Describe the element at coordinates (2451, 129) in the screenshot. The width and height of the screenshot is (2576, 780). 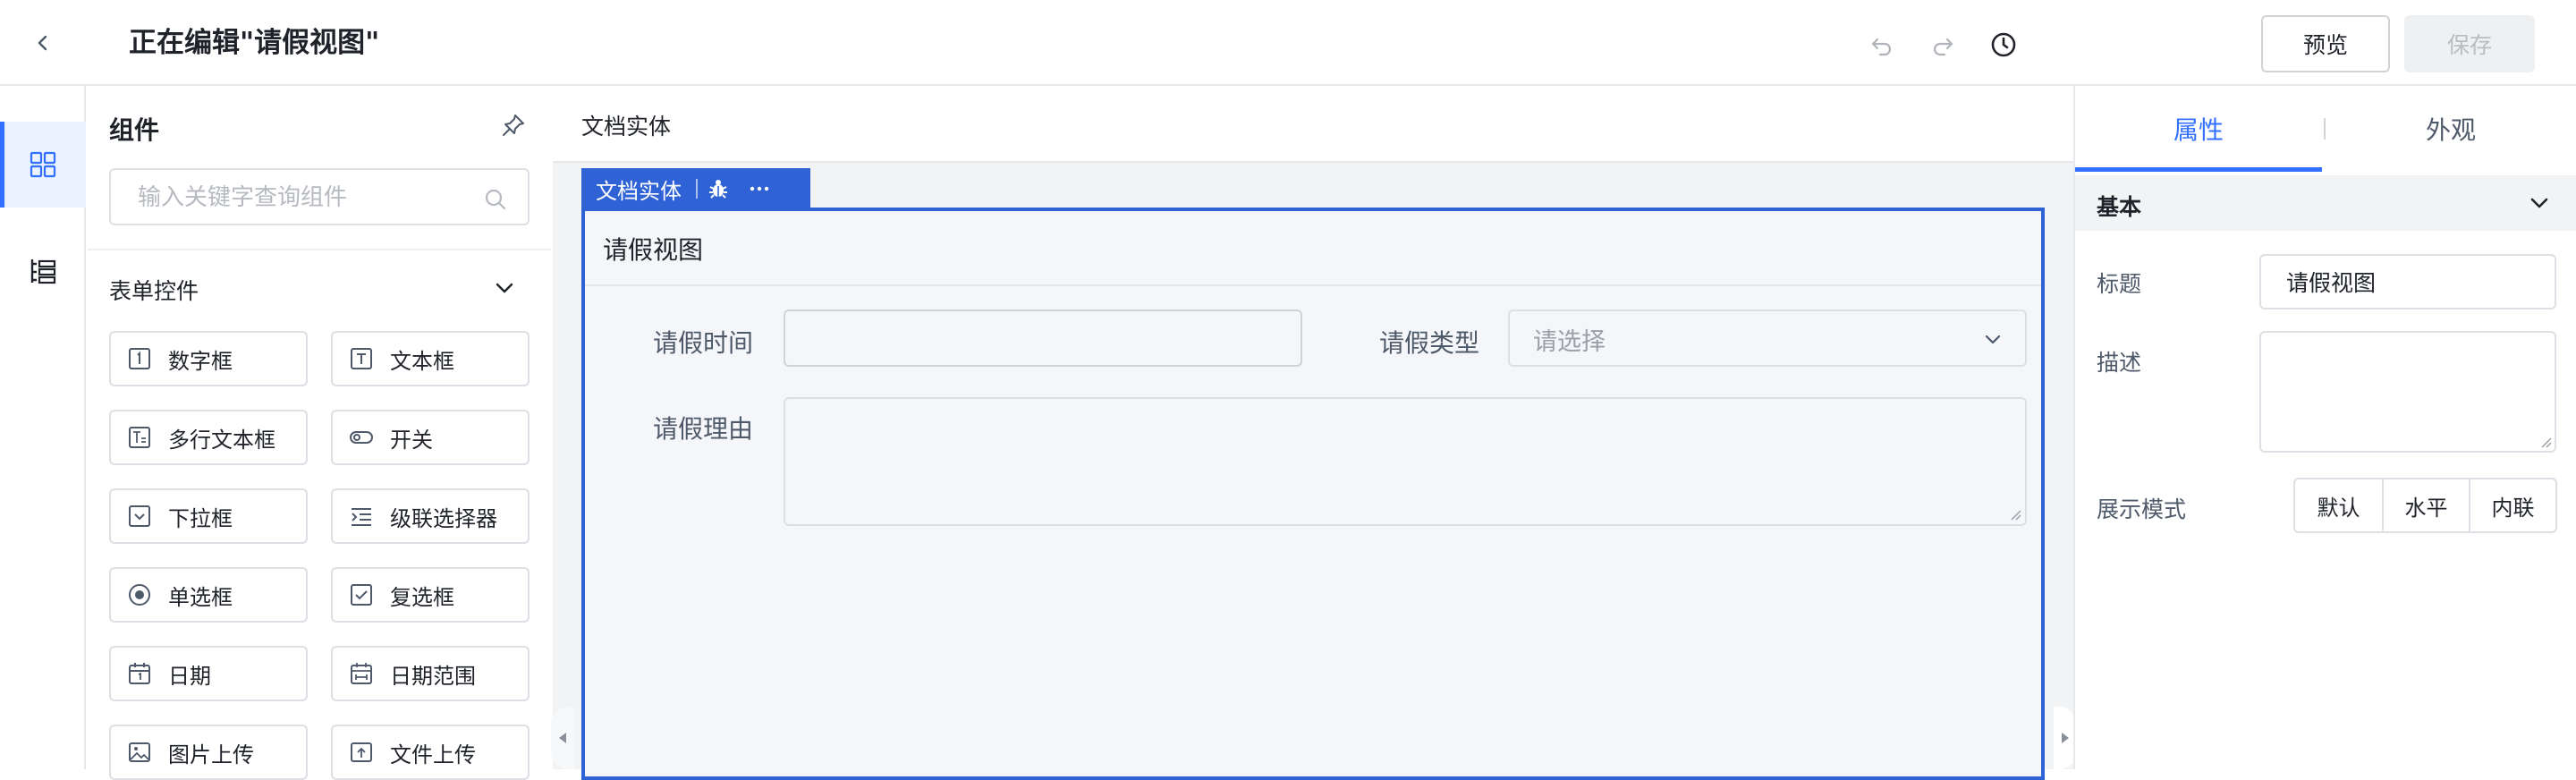
I see `tab-appearance: 外观` at that location.